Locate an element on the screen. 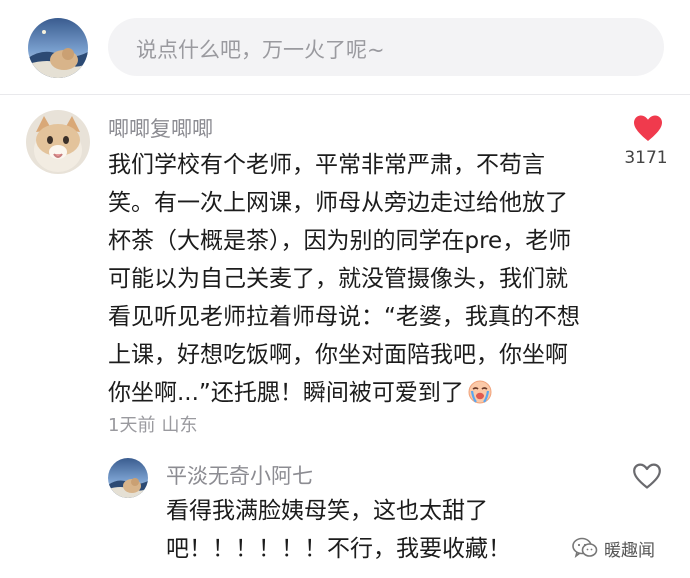  comment-time: 1天前 is located at coordinates (132, 425).